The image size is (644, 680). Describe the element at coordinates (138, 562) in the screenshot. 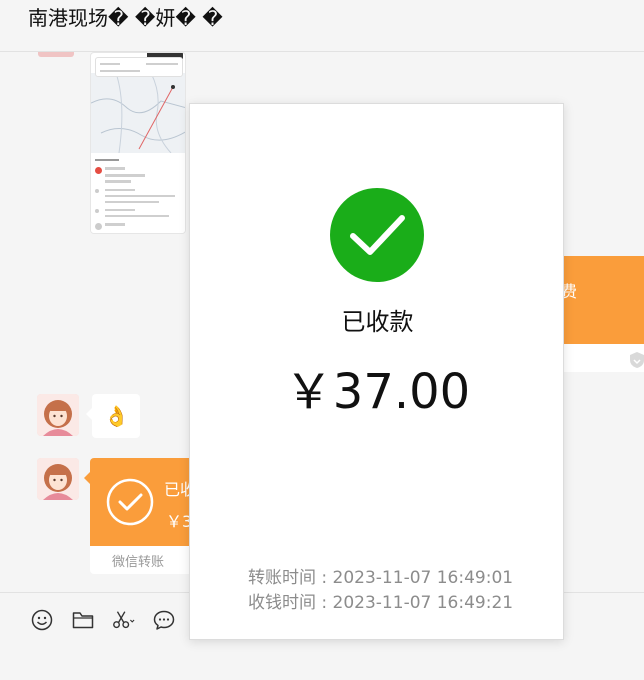

I see `transfer-source-label: 微信转账` at that location.